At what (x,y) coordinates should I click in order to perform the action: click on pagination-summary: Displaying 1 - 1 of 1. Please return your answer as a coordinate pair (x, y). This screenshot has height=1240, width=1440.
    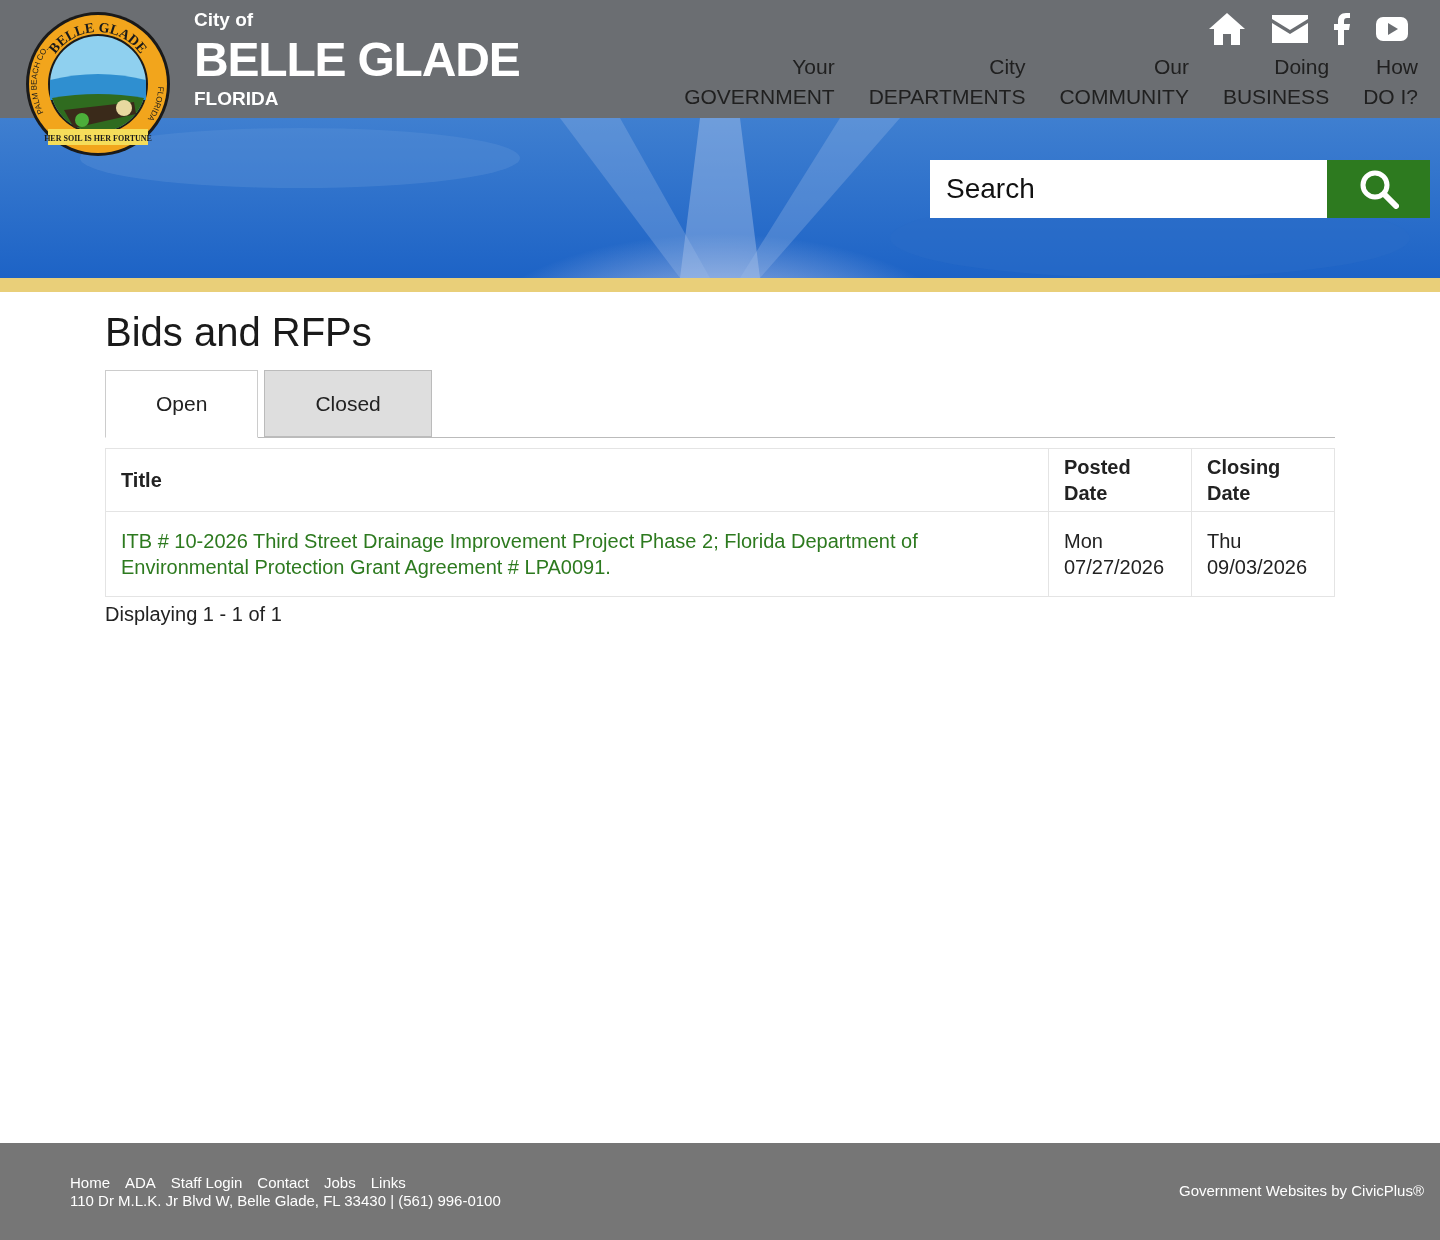
    Looking at the image, I should click on (194, 614).